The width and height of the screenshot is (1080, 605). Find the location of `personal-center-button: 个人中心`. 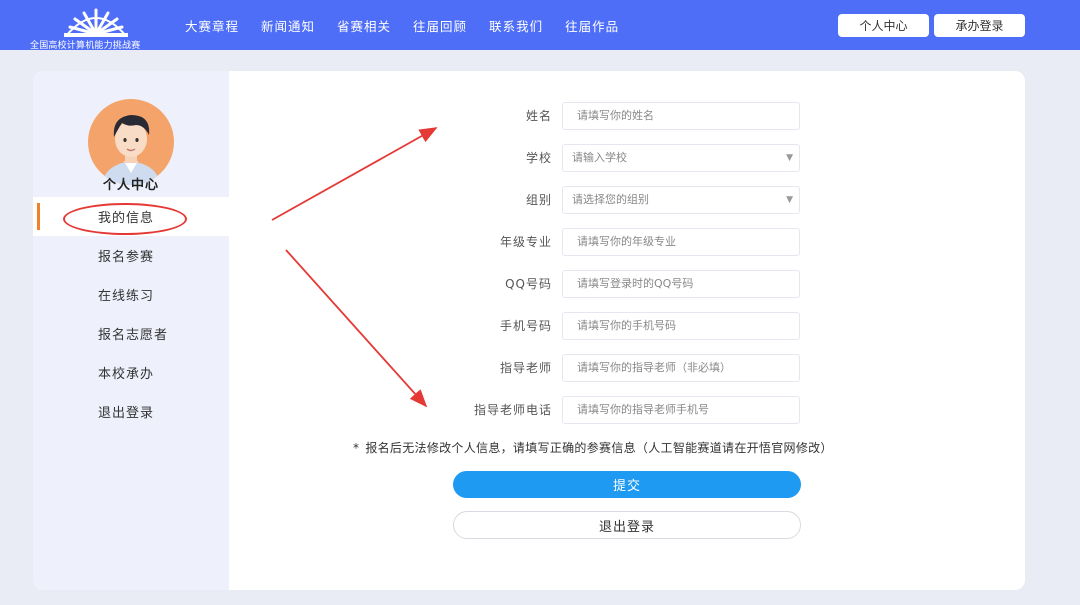

personal-center-button: 个人中心 is located at coordinates (883, 25).